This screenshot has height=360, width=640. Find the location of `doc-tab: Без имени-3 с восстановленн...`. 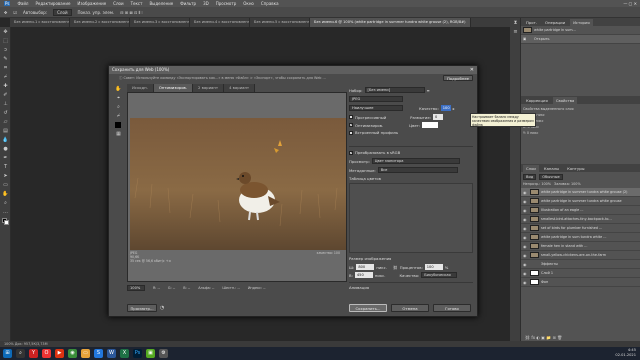

doc-tab: Без имени-3 с восстановленн... is located at coordinates (160, 22).